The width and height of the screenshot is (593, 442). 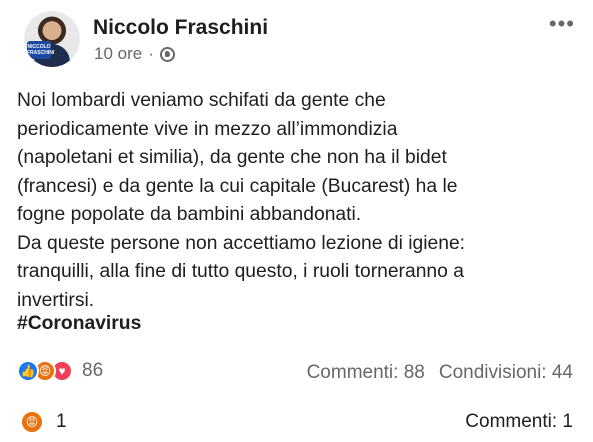 I want to click on comment-comments-link: Commenti: 1, so click(x=519, y=422).